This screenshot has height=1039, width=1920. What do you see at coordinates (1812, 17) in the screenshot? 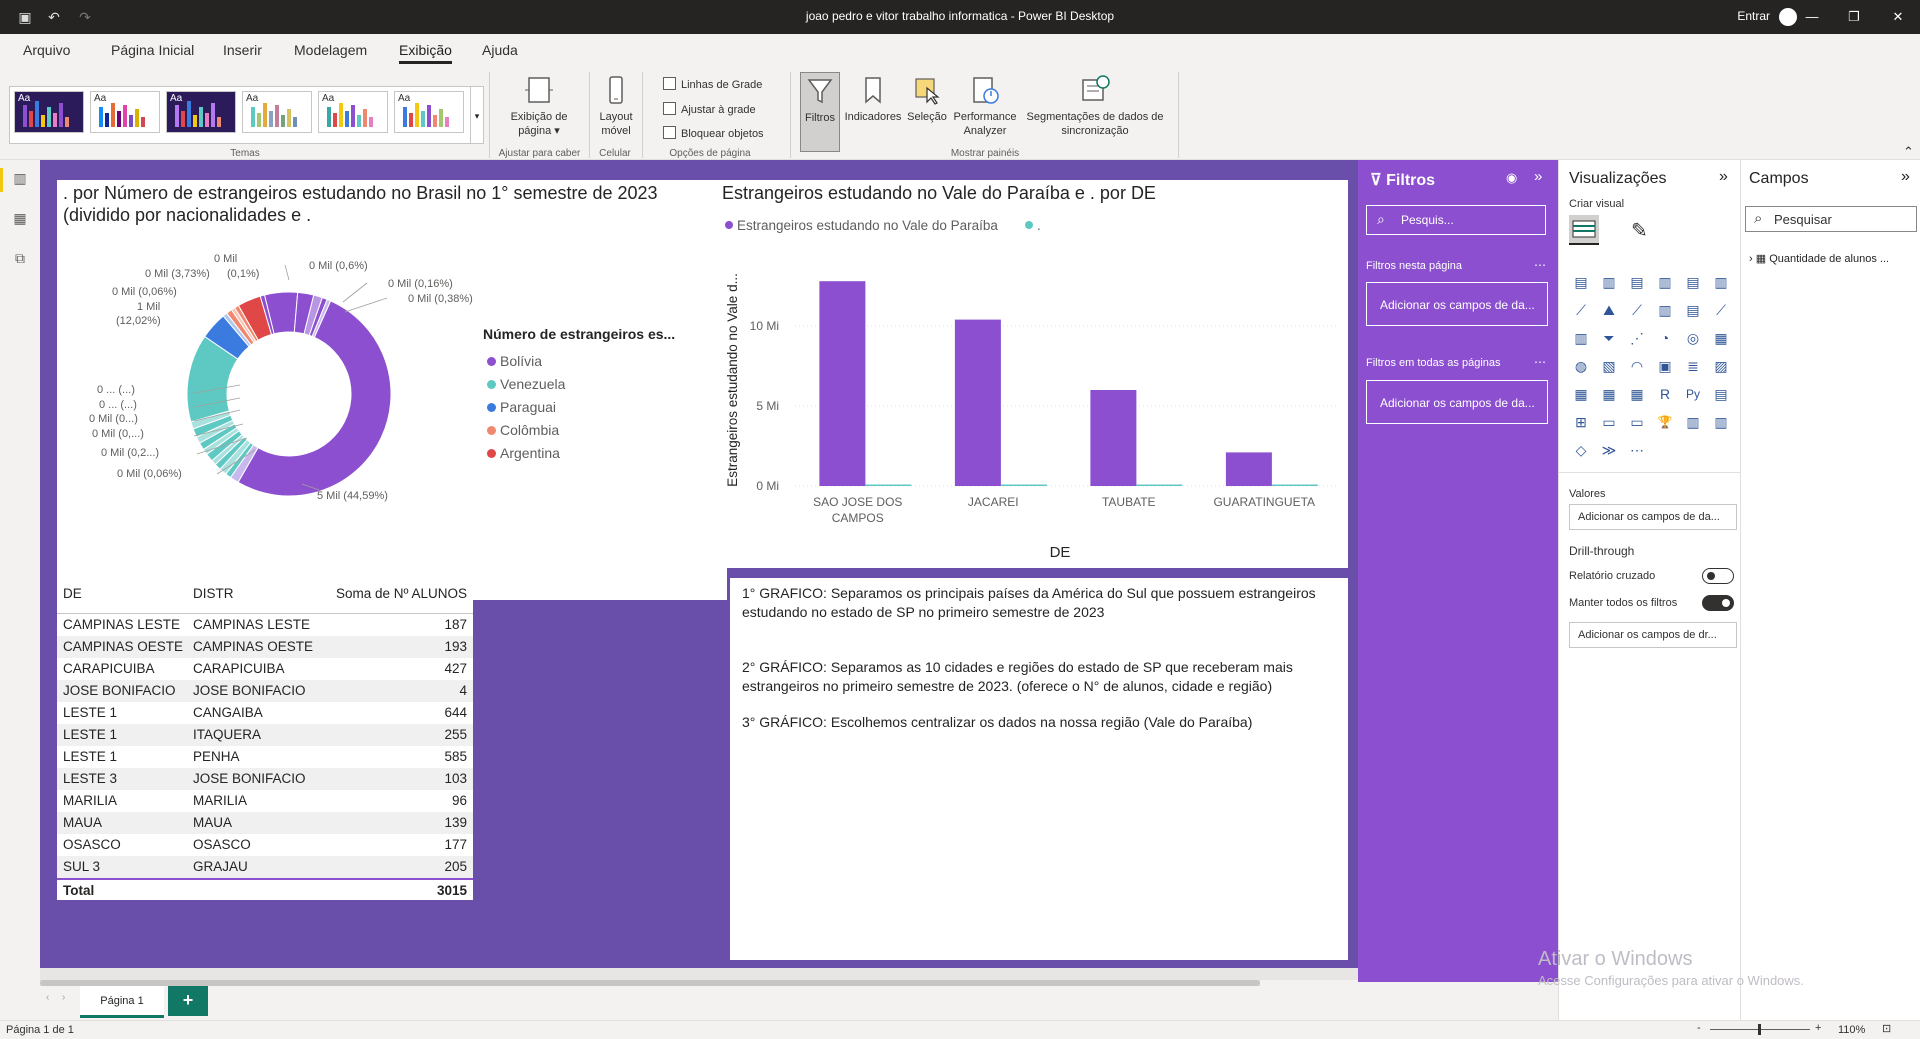
I see `minimize-icon: —` at bounding box center [1812, 17].